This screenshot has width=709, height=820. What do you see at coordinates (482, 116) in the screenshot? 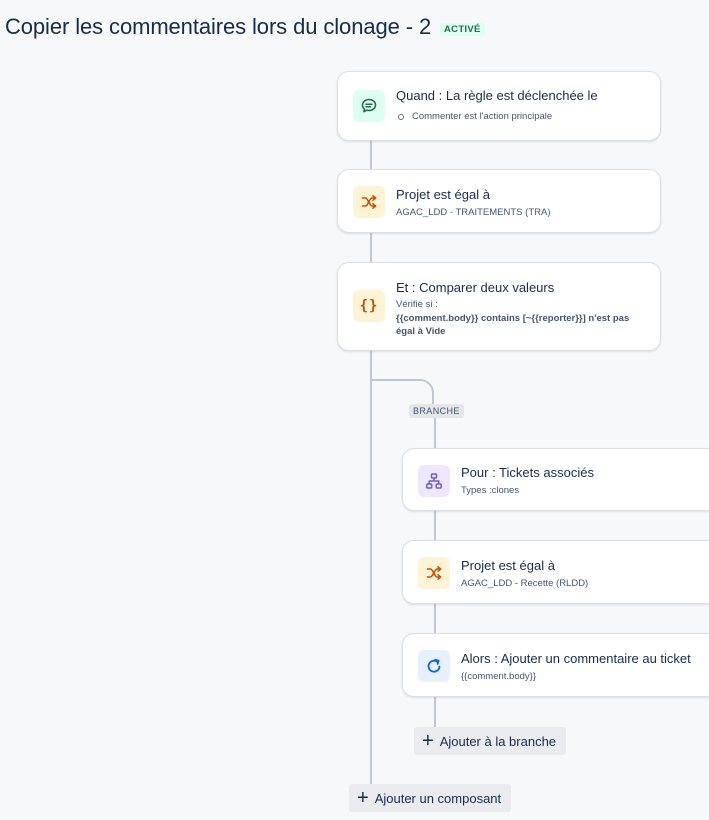
I see `trigger-detail: Commenter est l'action principale` at bounding box center [482, 116].